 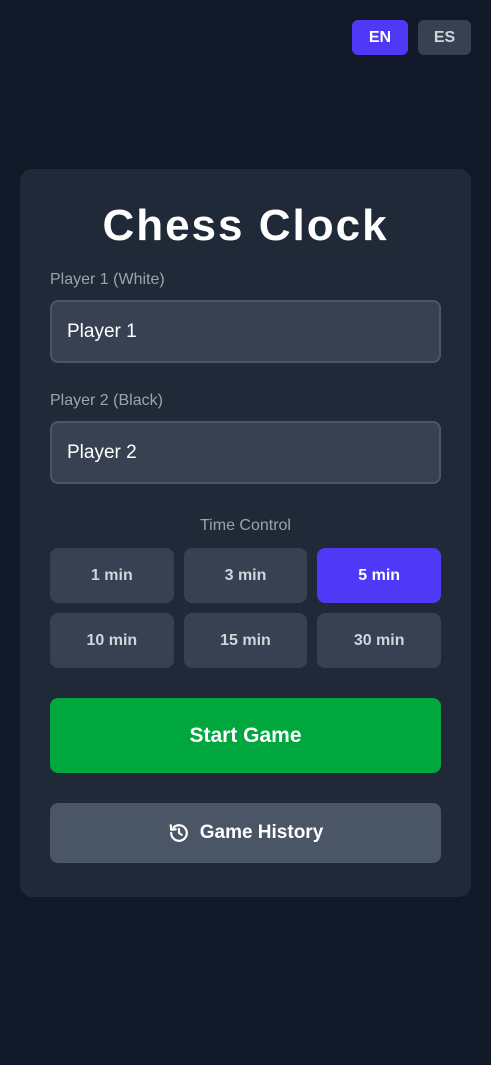 I want to click on page-title: Chess Clock, so click(x=245, y=225).